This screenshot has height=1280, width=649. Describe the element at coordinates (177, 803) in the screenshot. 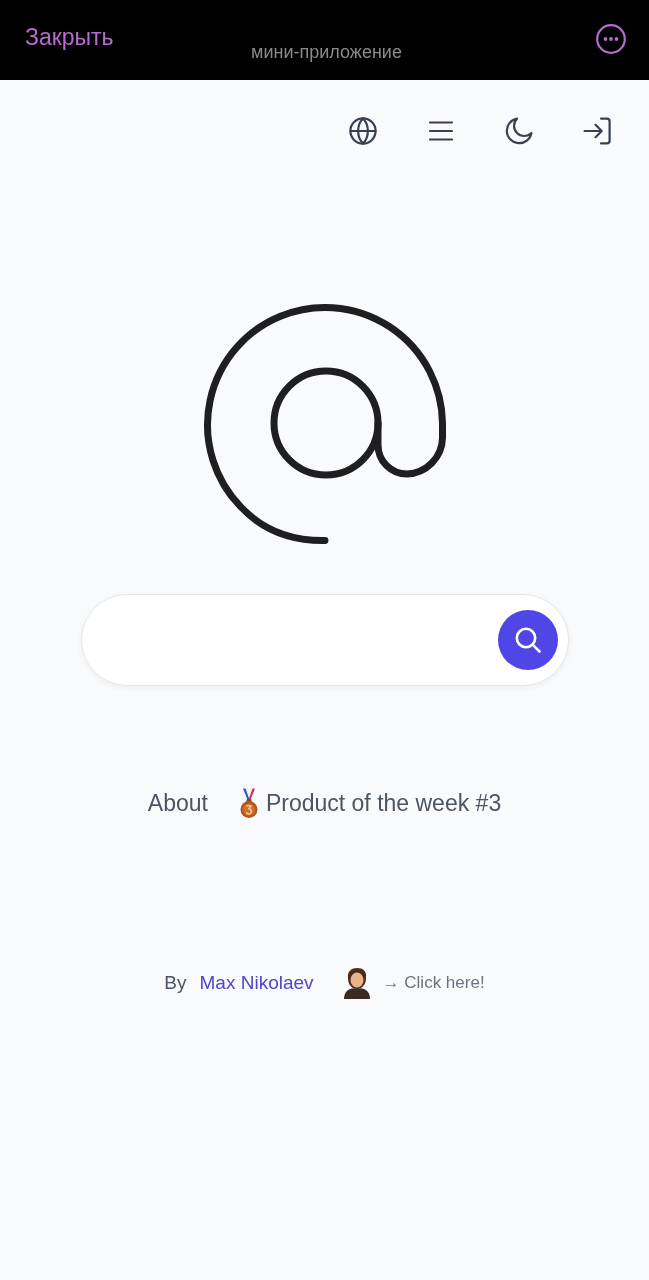

I see `about-link: About` at that location.